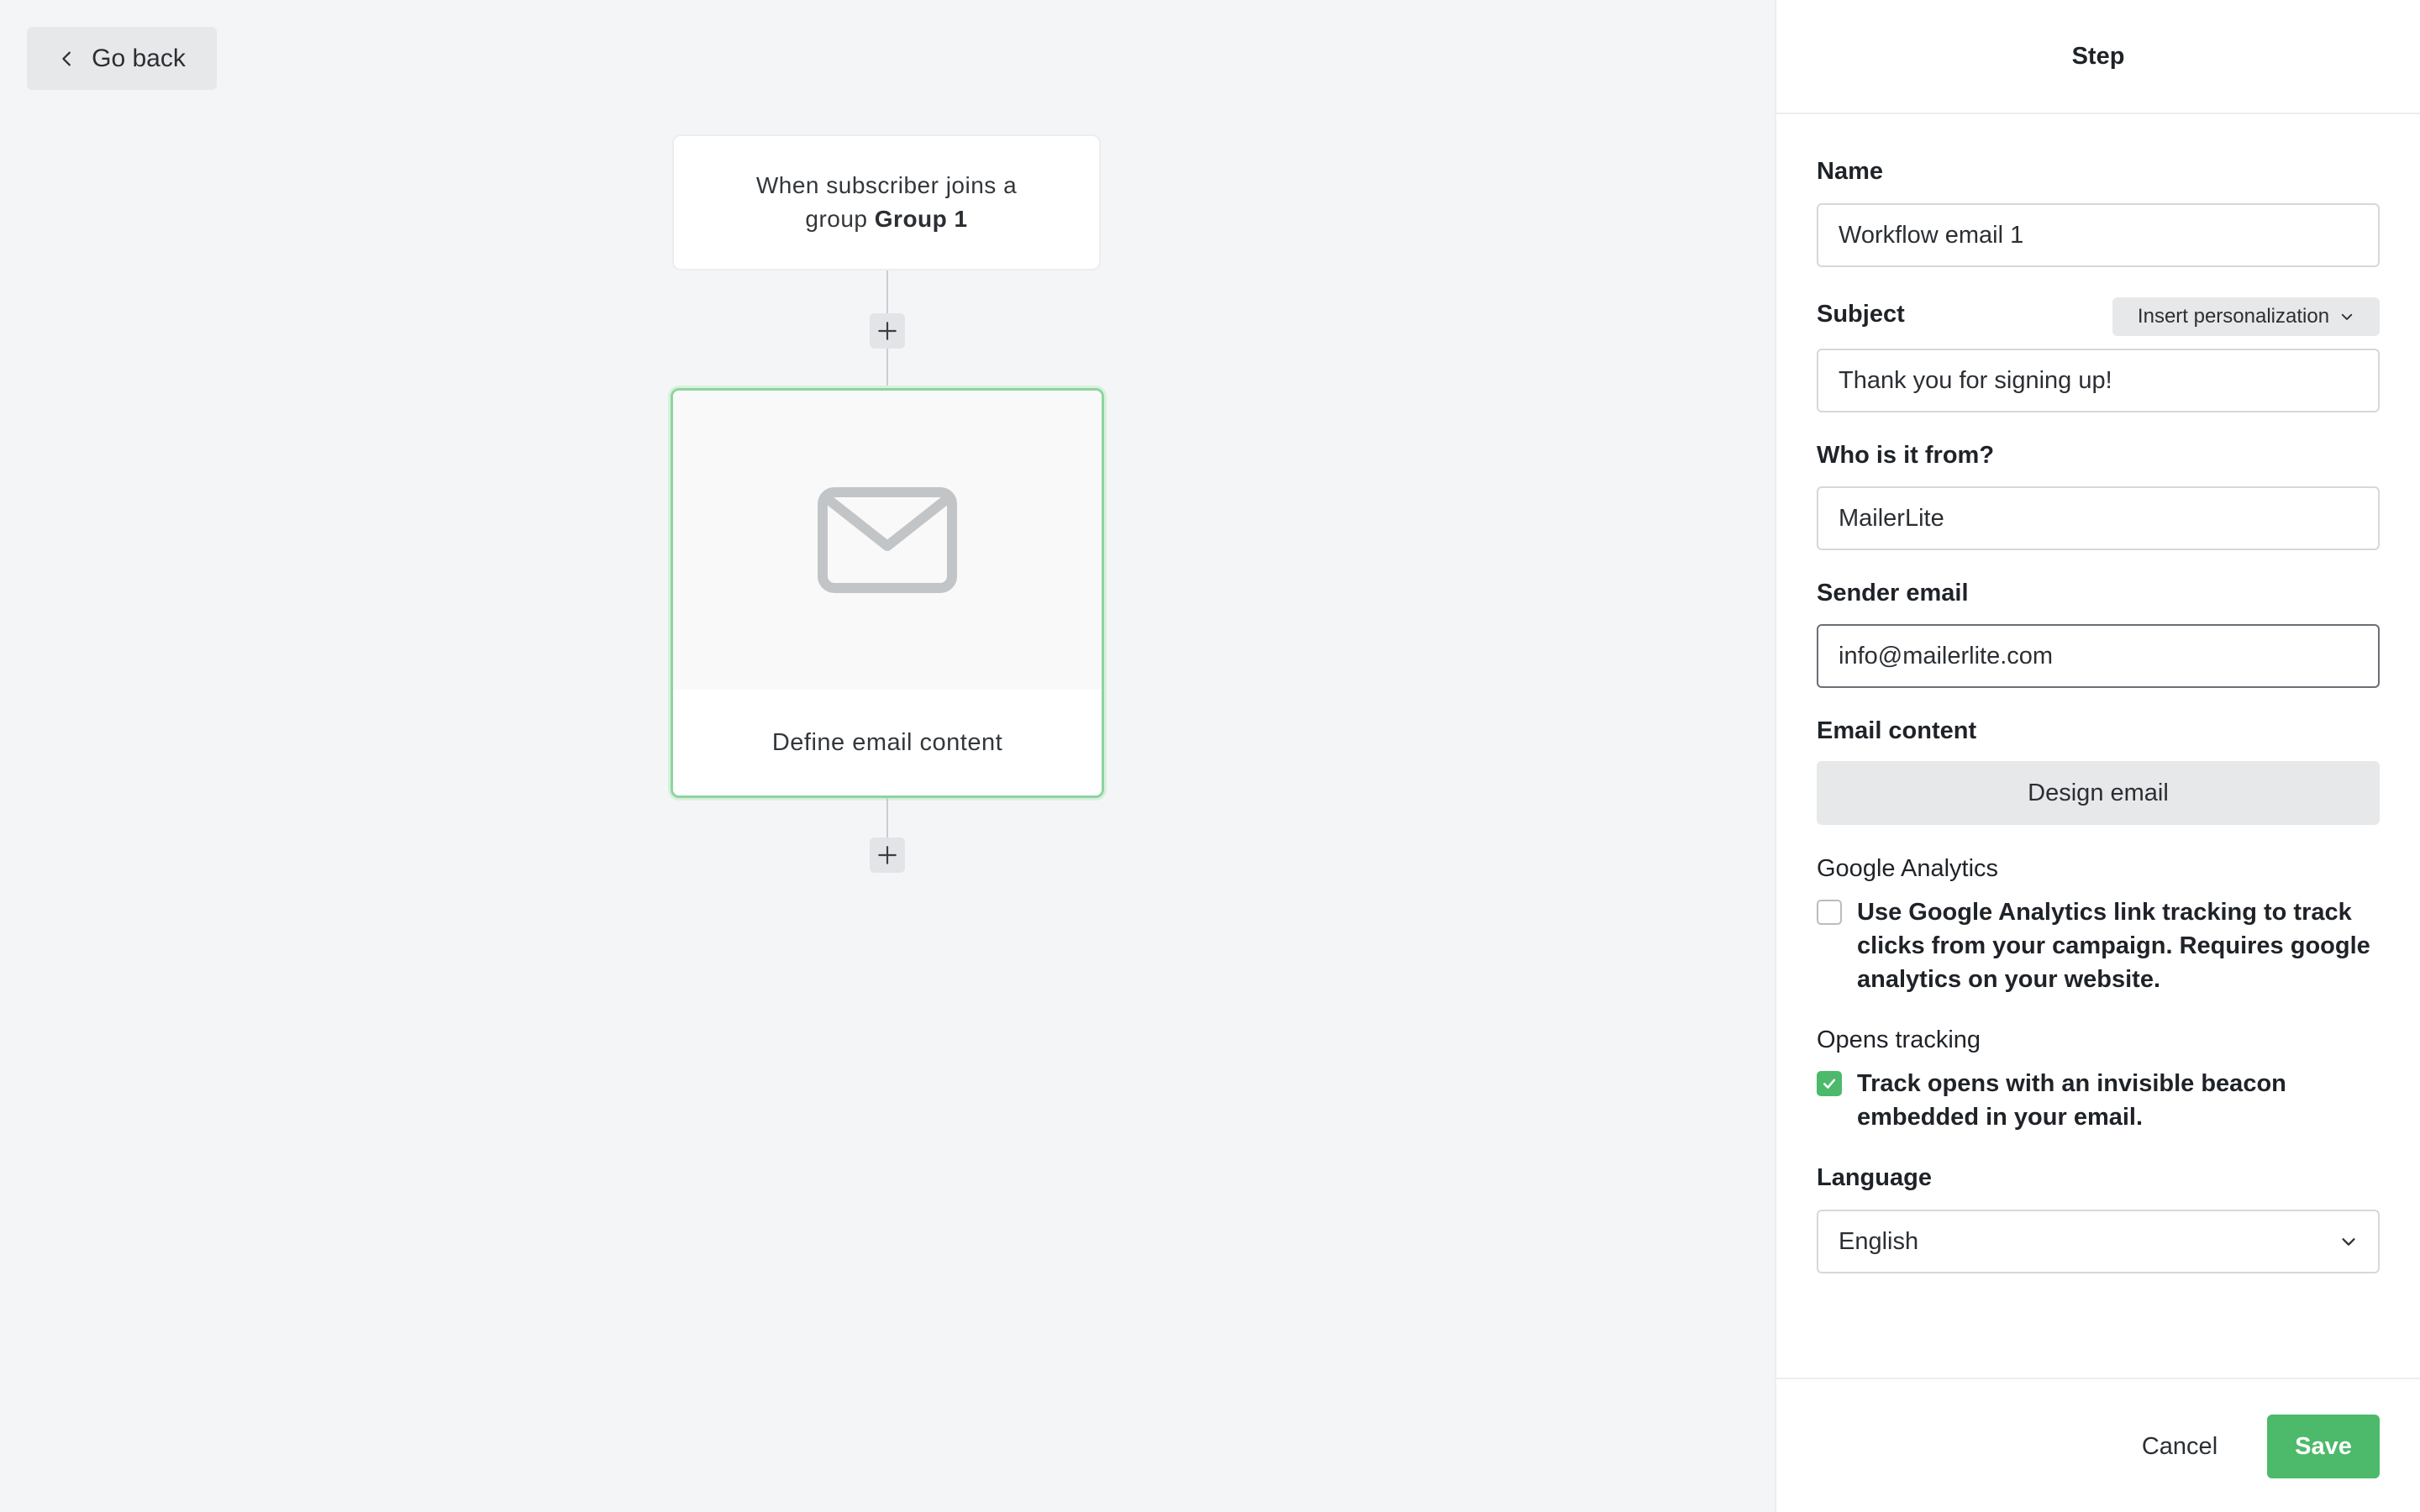 The width and height of the screenshot is (2420, 1512). Describe the element at coordinates (1908, 868) in the screenshot. I see `google-analytics-label: Google Analytics` at that location.